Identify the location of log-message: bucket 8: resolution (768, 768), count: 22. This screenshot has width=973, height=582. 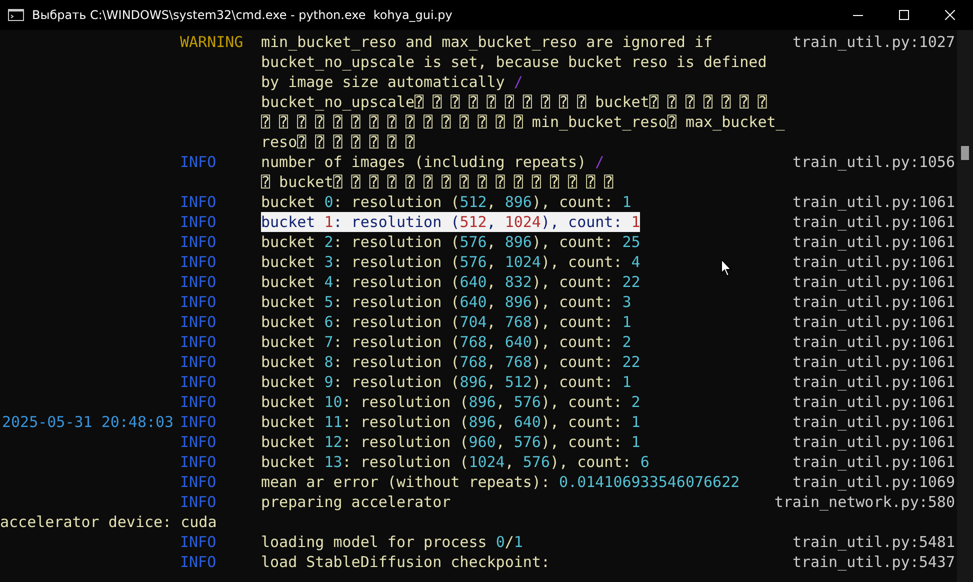
(450, 362).